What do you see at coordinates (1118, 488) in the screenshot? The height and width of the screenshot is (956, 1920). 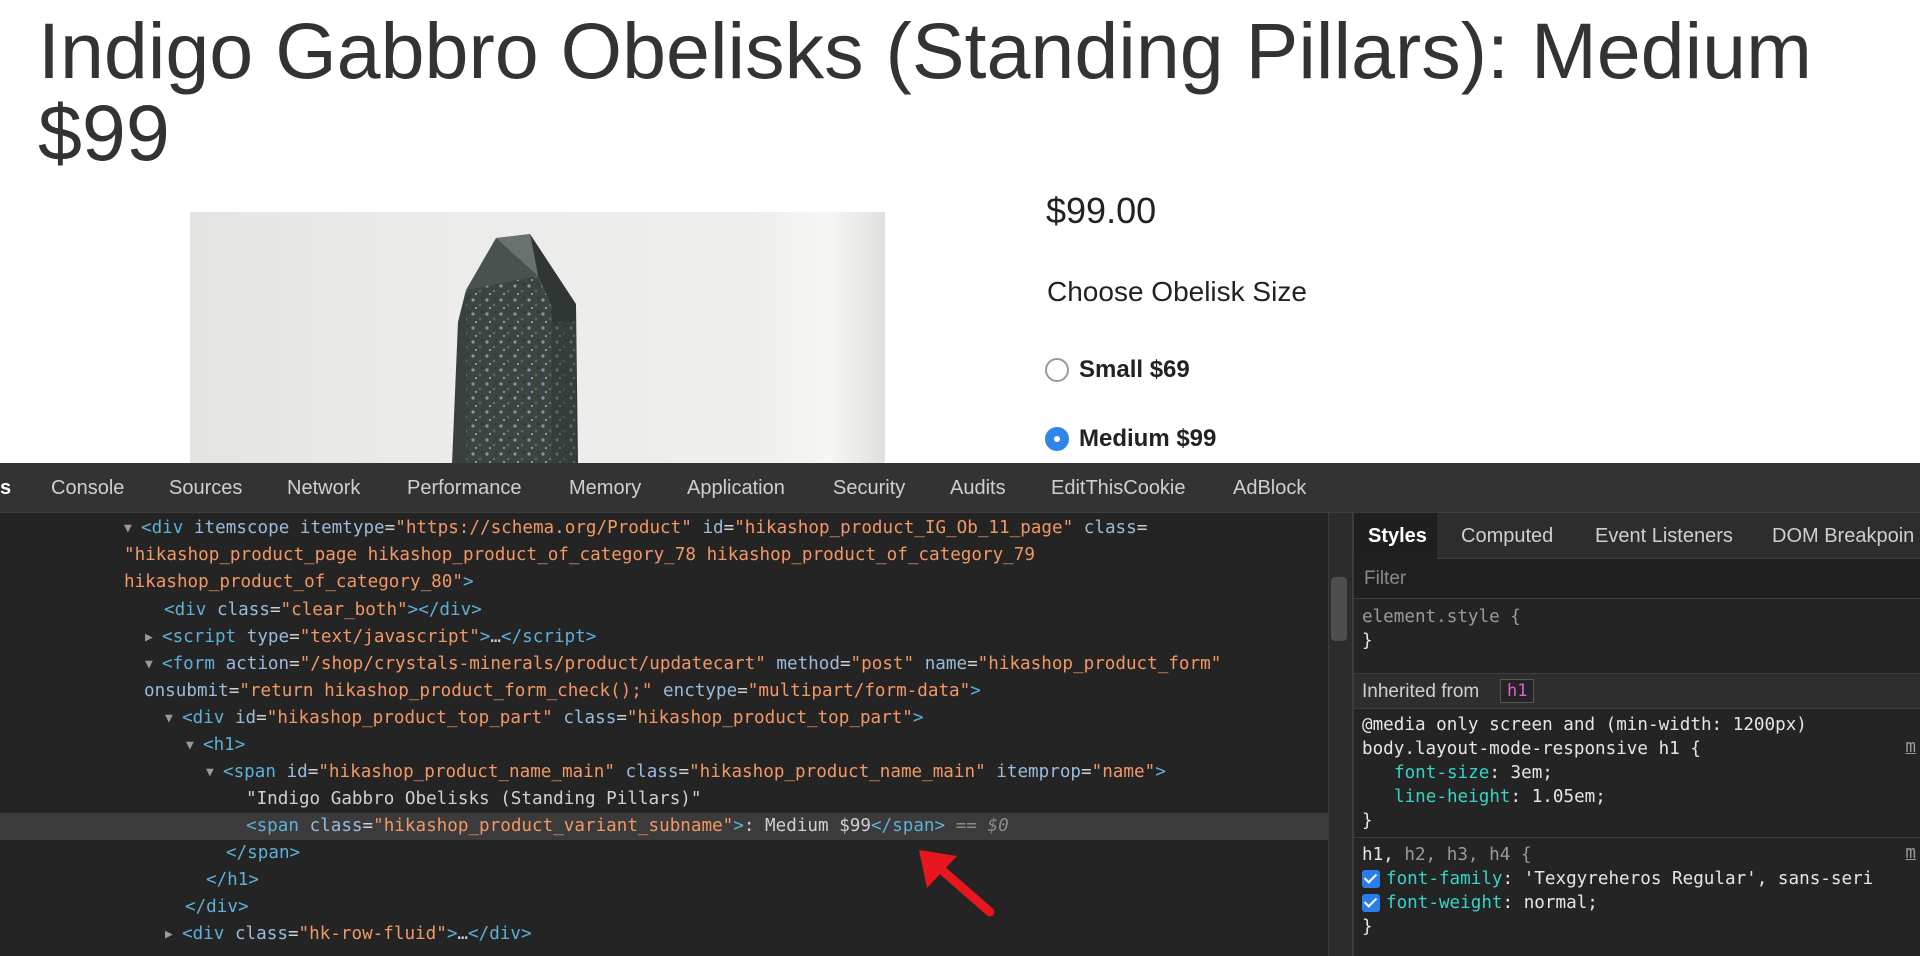 I see `tab-editthiscookie: EditThisCookie` at bounding box center [1118, 488].